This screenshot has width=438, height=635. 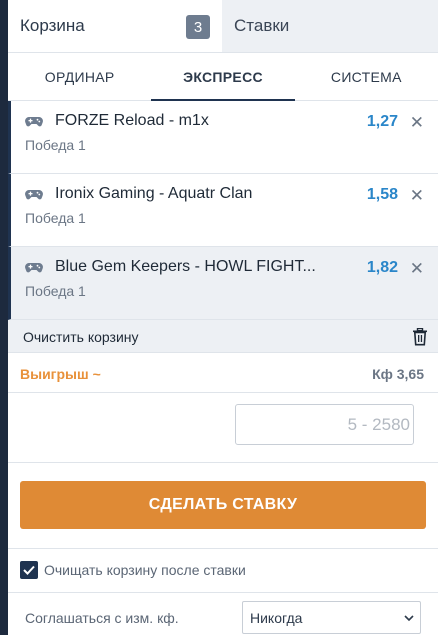 I want to click on tab-cart-label: Корзина, so click(x=52, y=25).